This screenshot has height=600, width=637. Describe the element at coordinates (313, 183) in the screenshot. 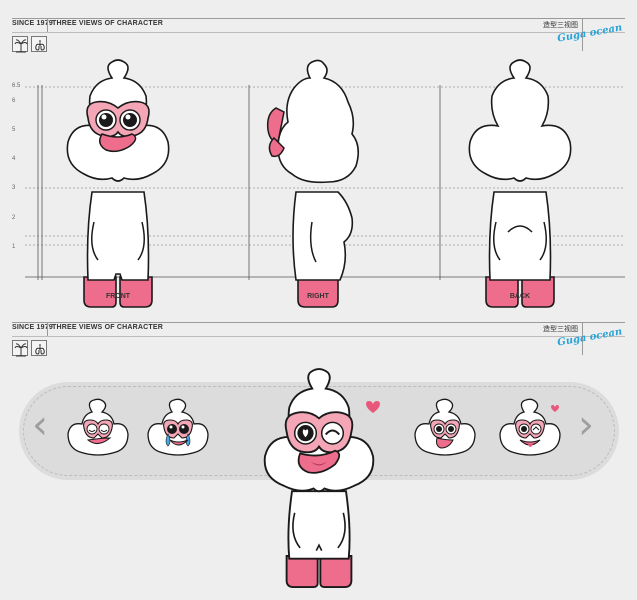

I see `character-right-view` at that location.